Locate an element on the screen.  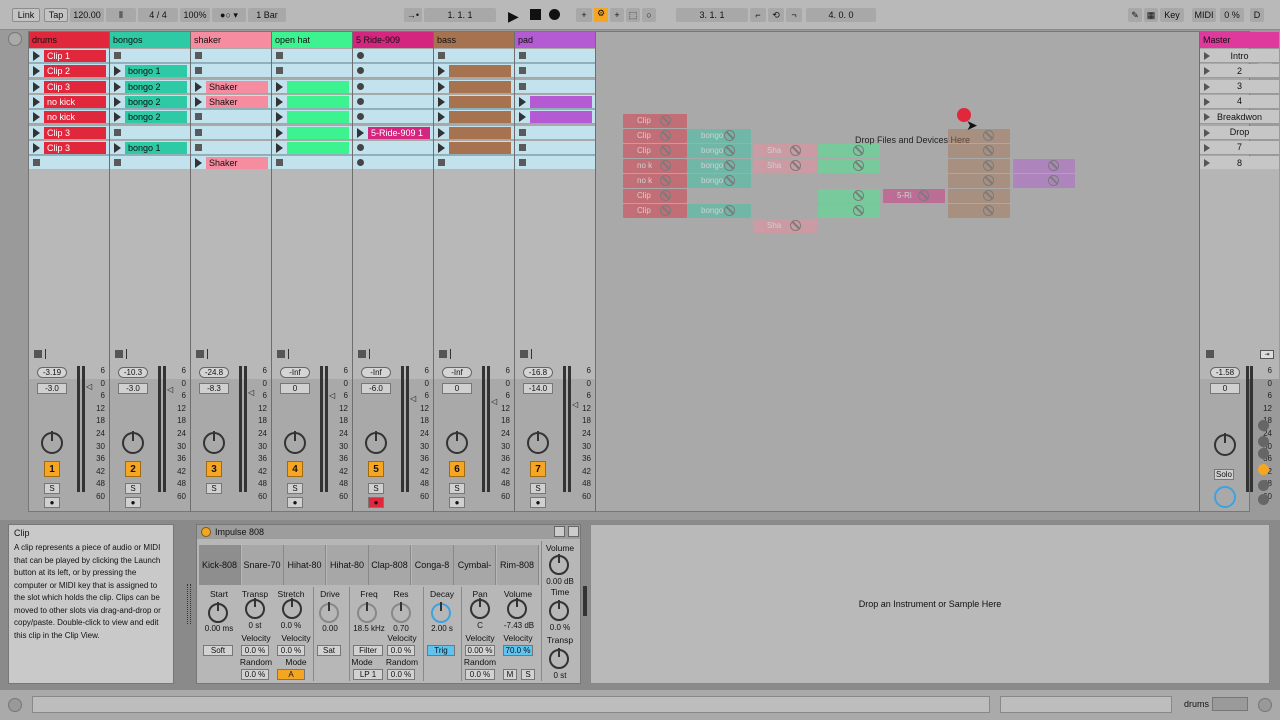
cue-volume-knob is located at coordinates (1225, 497).